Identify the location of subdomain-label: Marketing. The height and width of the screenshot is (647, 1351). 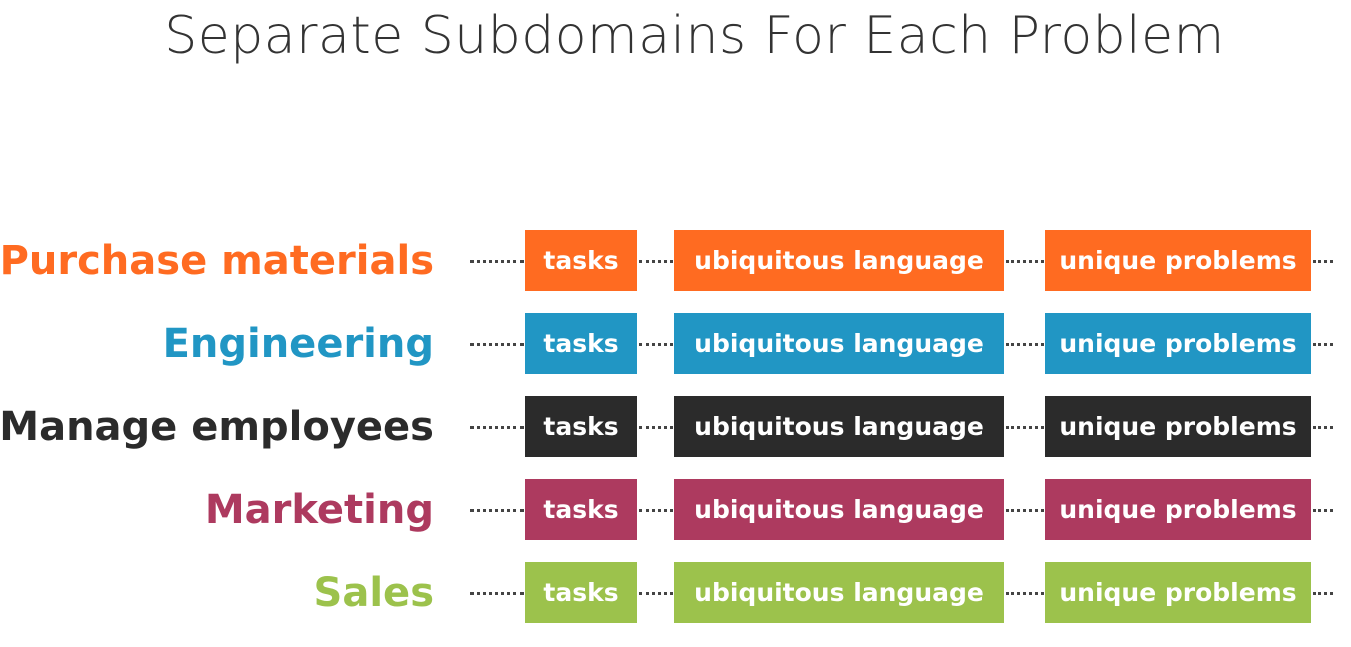
(319, 510).